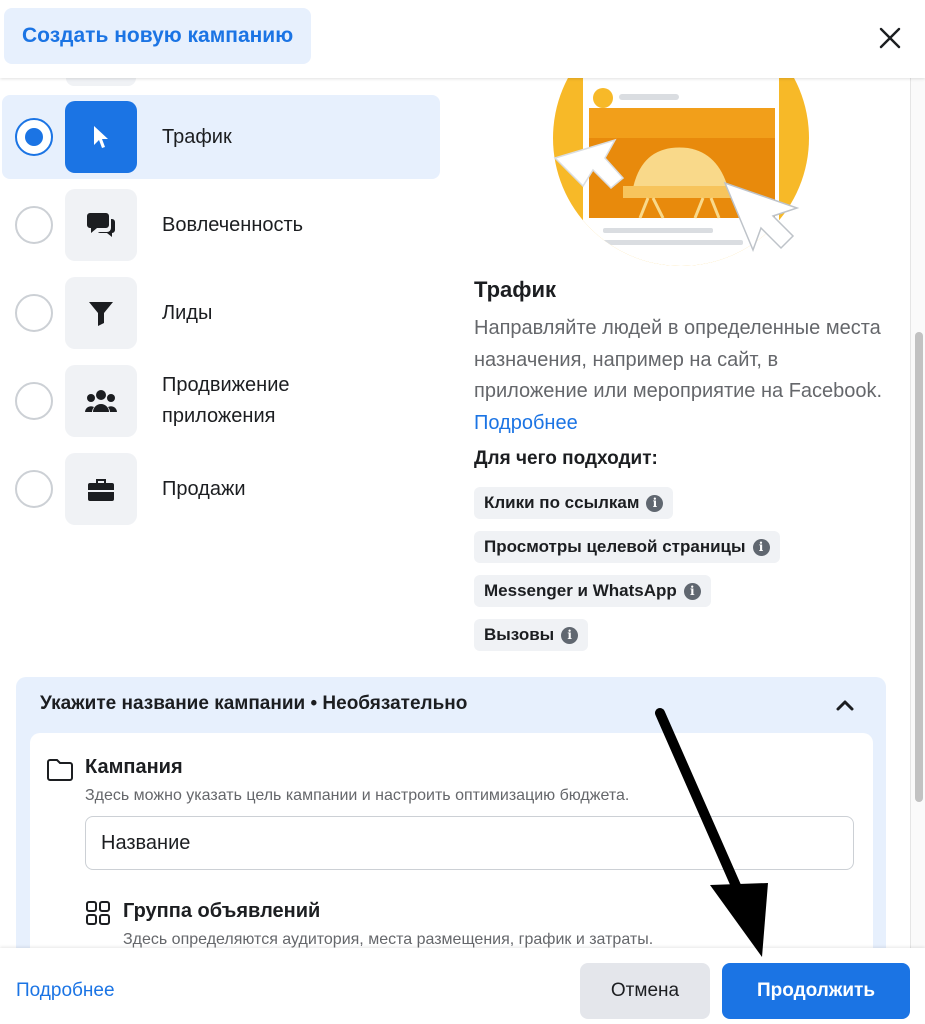 The width and height of the screenshot is (925, 1024). Describe the element at coordinates (469, 843) in the screenshot. I see `campaign-name-input` at that location.